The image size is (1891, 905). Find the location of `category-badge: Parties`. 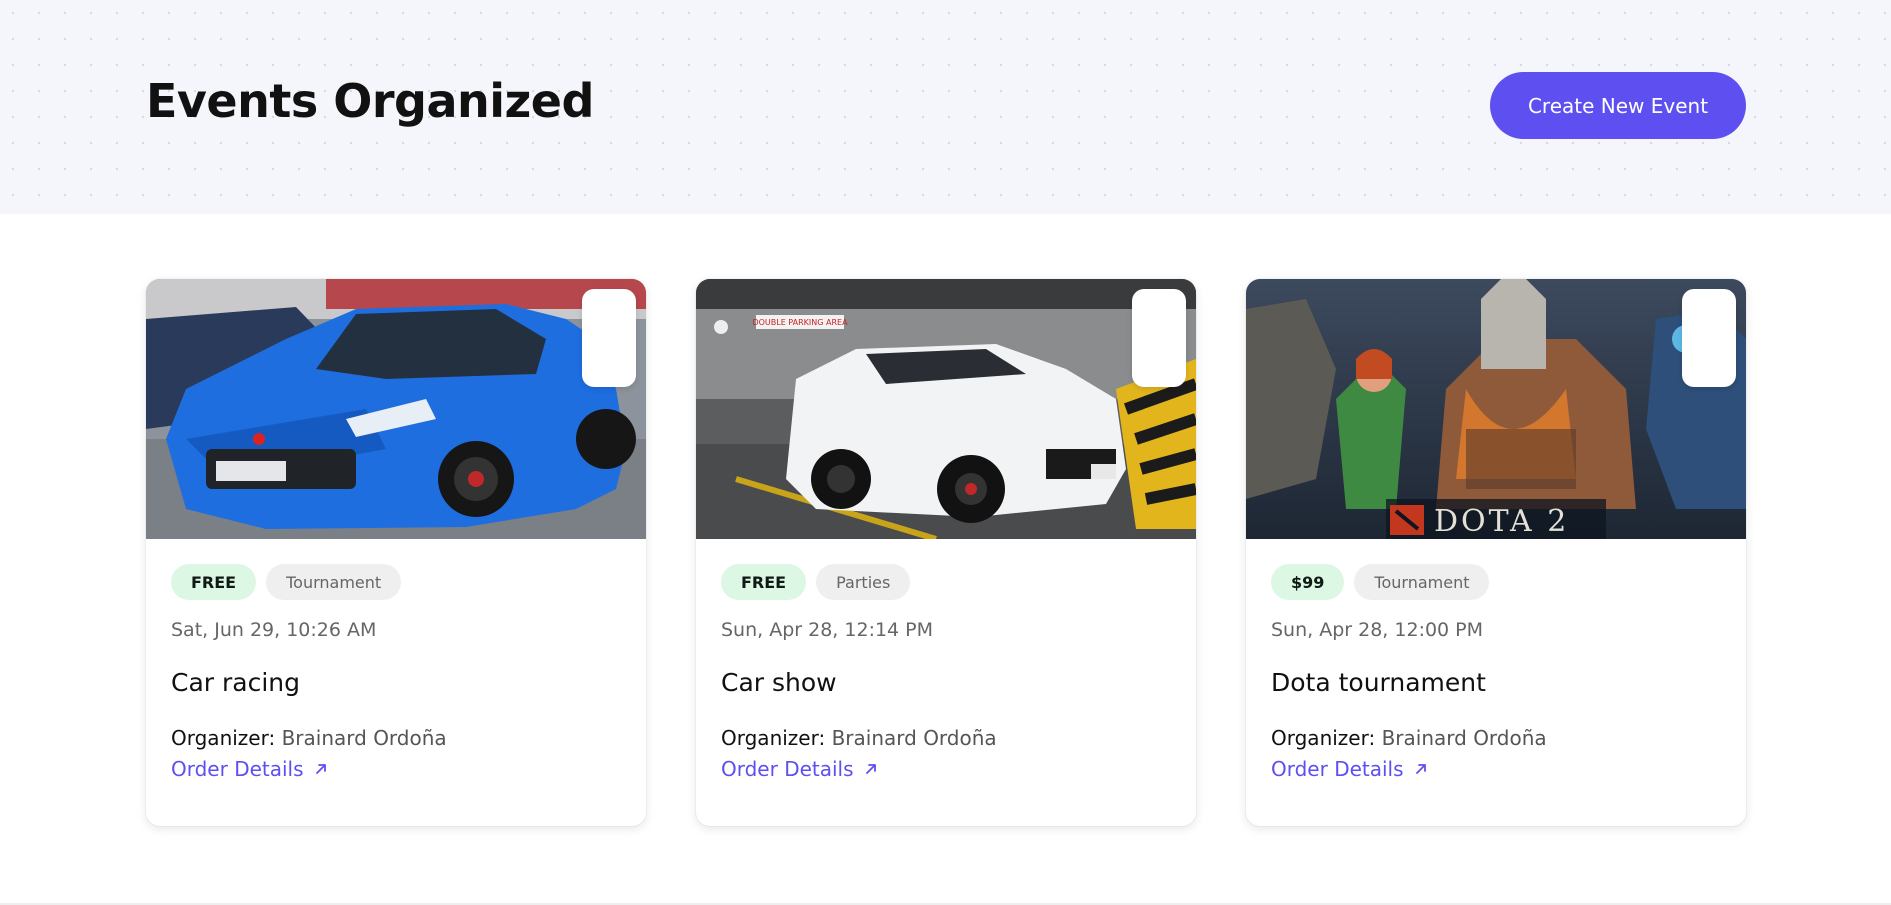

category-badge: Parties is located at coordinates (863, 582).